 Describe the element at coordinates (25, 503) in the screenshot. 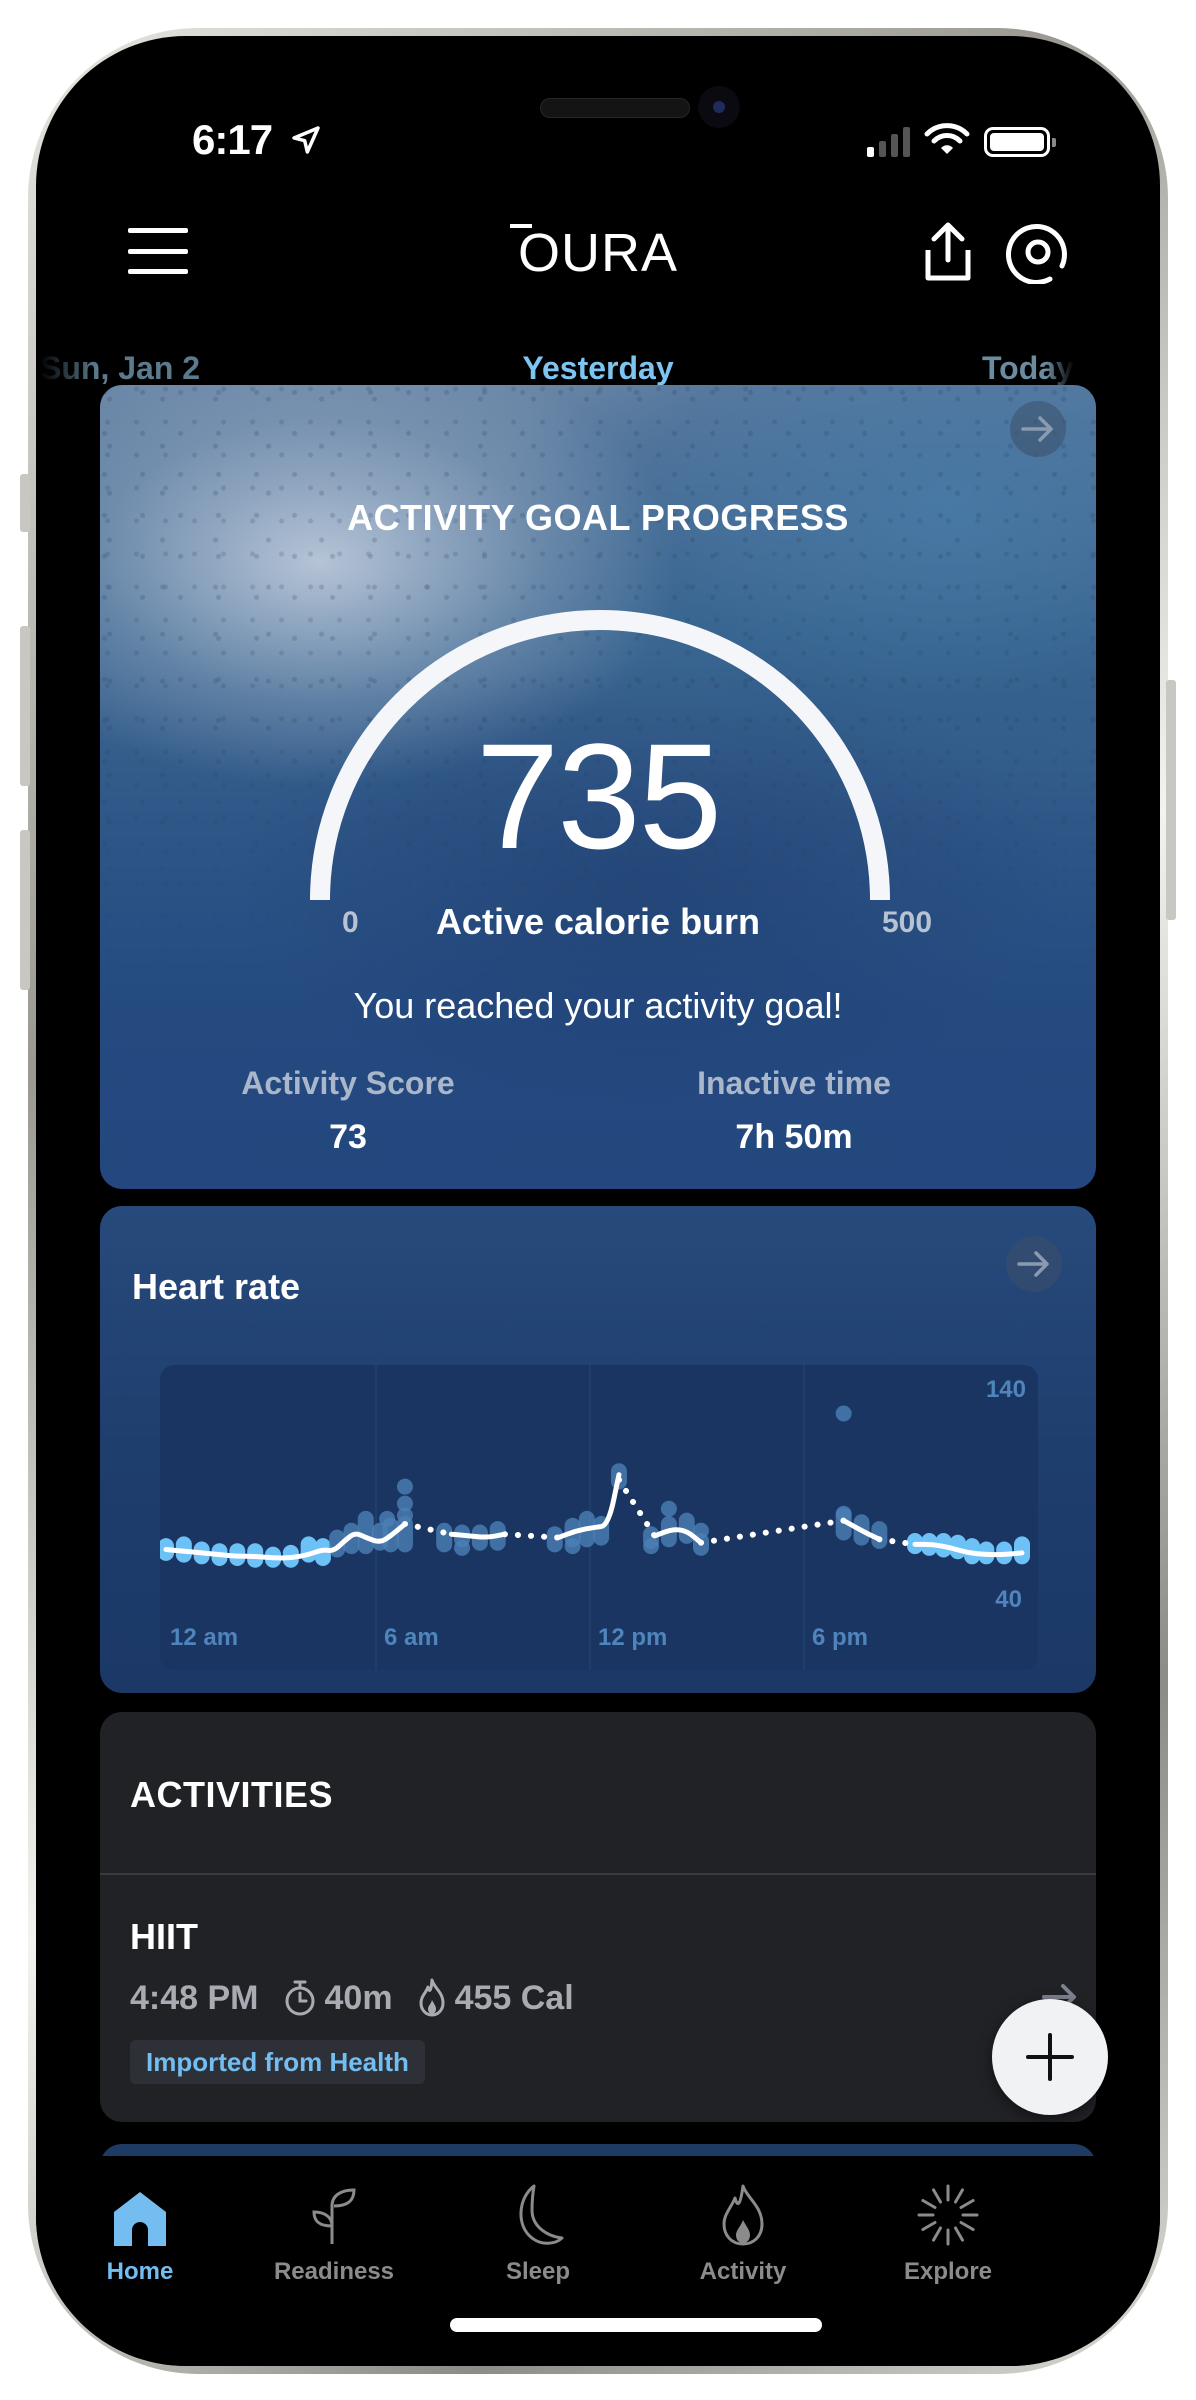

I see `side-button-silent` at that location.